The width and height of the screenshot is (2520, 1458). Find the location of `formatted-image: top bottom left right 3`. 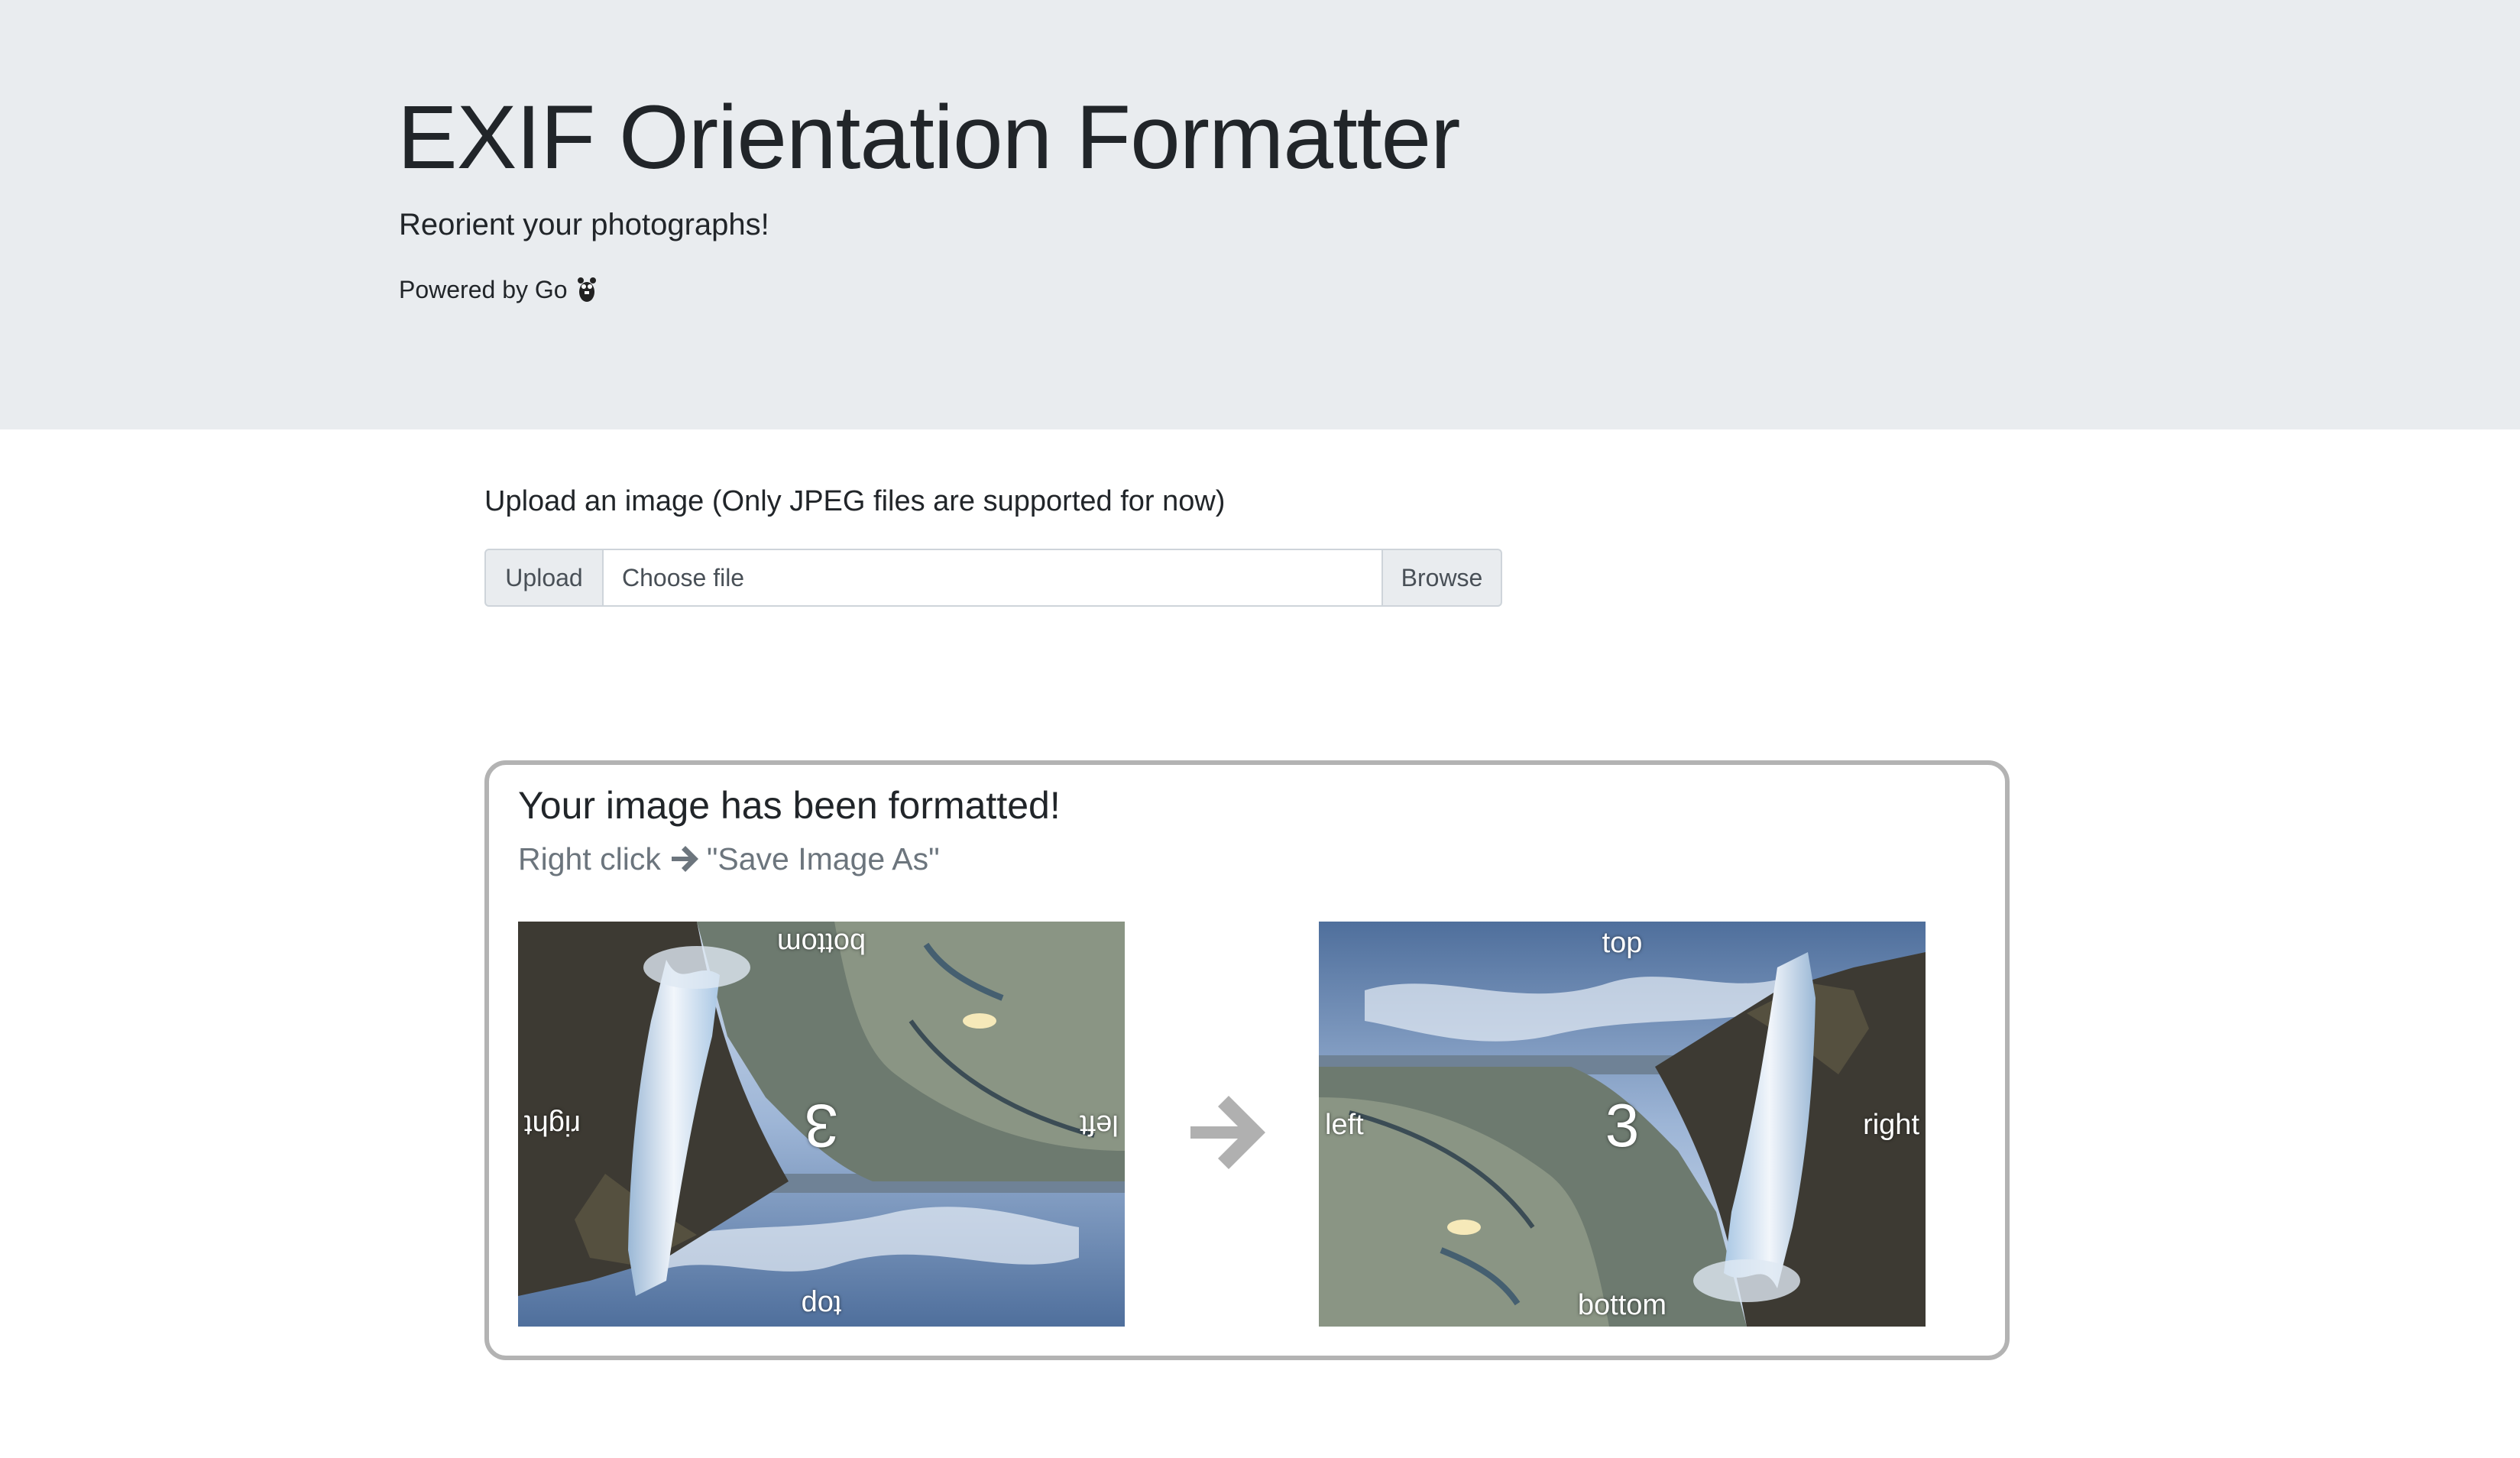

formatted-image: top bottom left right 3 is located at coordinates (1622, 1124).